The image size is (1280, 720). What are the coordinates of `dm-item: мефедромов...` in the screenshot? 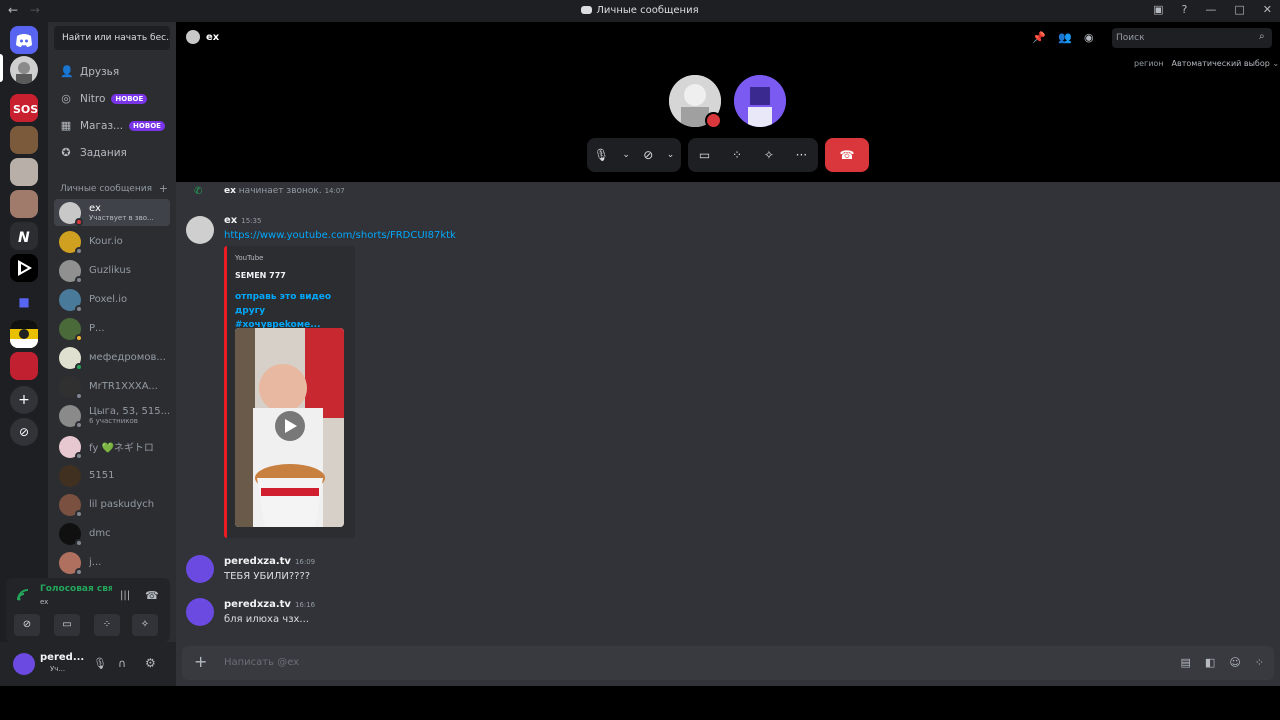 It's located at (112, 357).